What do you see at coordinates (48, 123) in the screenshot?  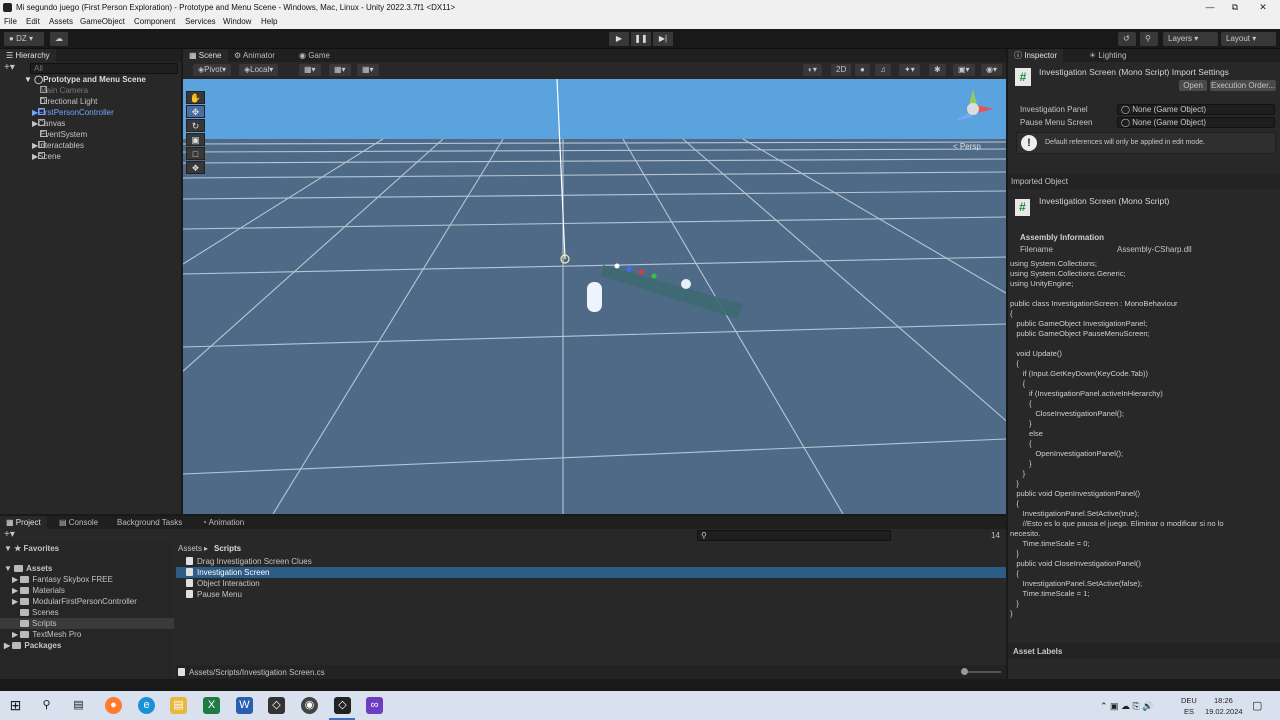 I see `hierarchy-item-canvas: ▶ Canvas` at bounding box center [48, 123].